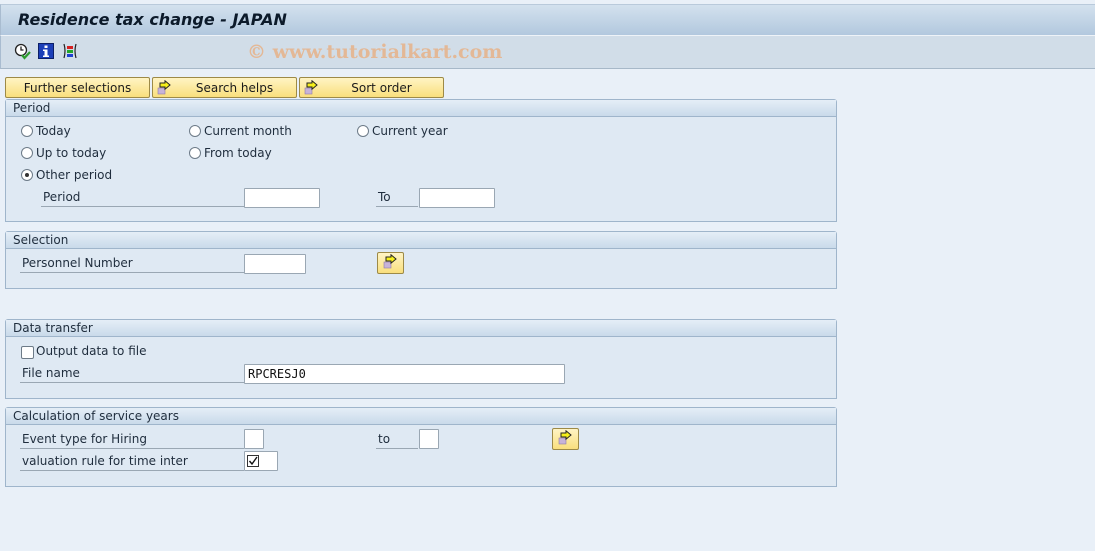 This screenshot has height=551, width=1095. Describe the element at coordinates (381, 87) in the screenshot. I see `sort-order-label: Sort order` at that location.